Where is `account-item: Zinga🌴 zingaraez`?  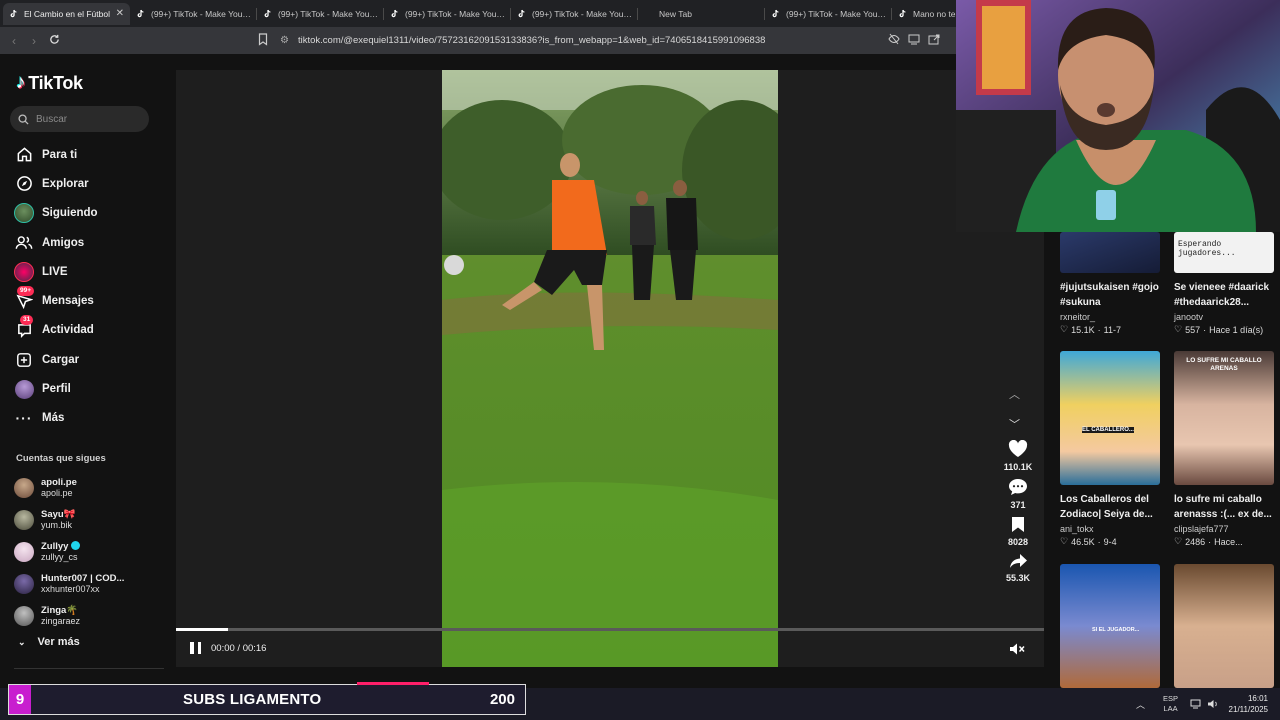
account-item: Zinga🌴 zingaraez is located at coordinates (69, 616).